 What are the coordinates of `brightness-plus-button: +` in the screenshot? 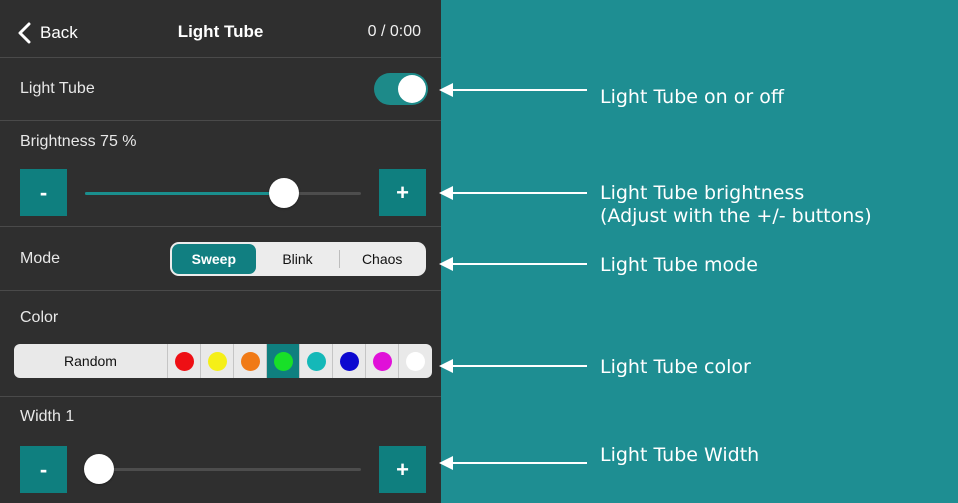 It's located at (402, 192).